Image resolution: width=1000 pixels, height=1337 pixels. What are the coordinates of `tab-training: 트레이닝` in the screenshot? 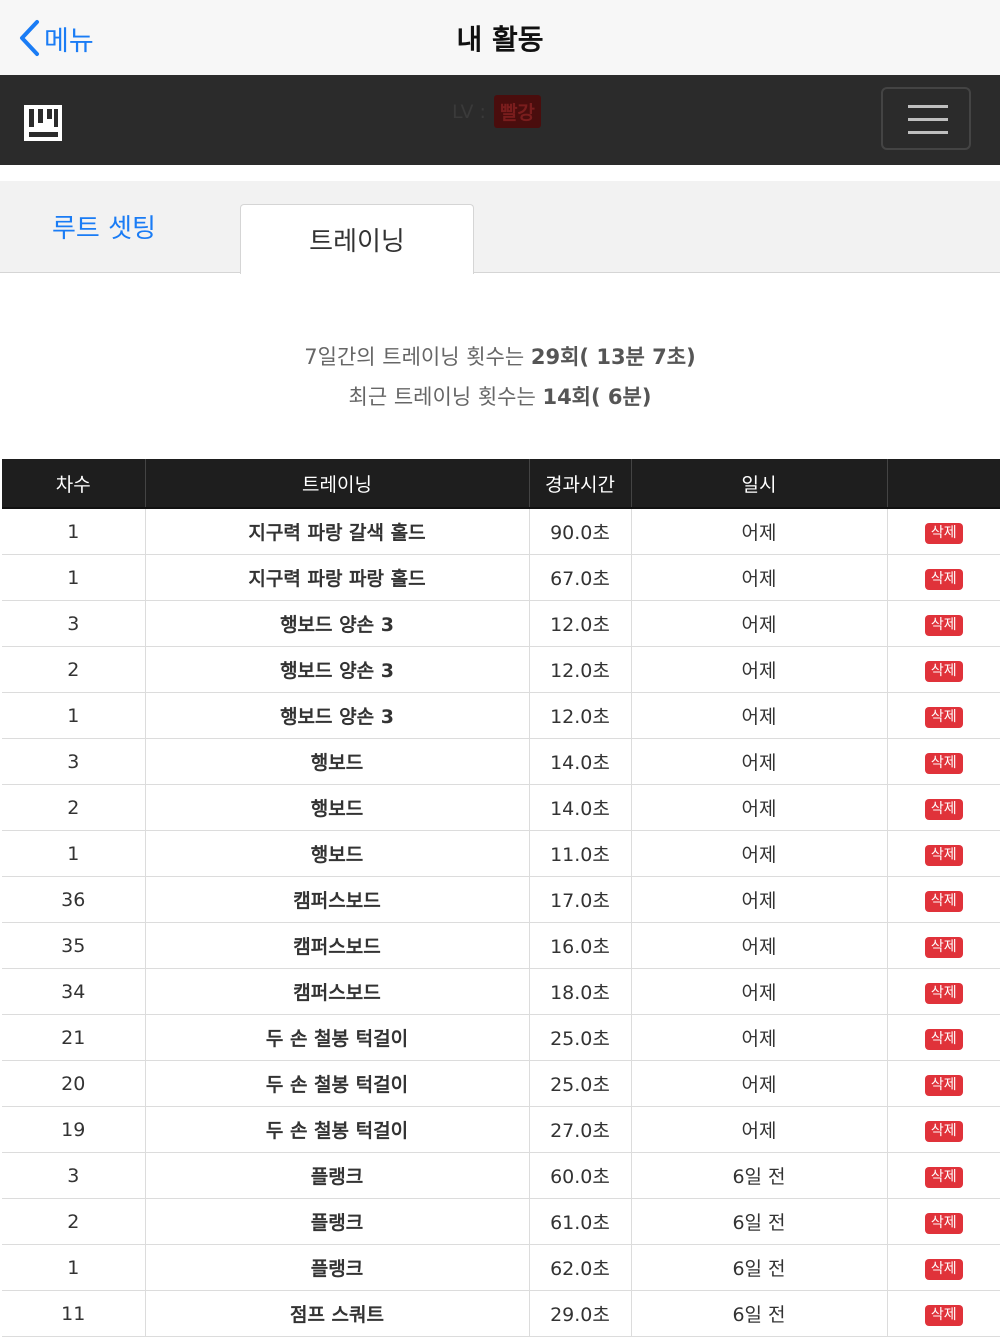 It's located at (357, 239).